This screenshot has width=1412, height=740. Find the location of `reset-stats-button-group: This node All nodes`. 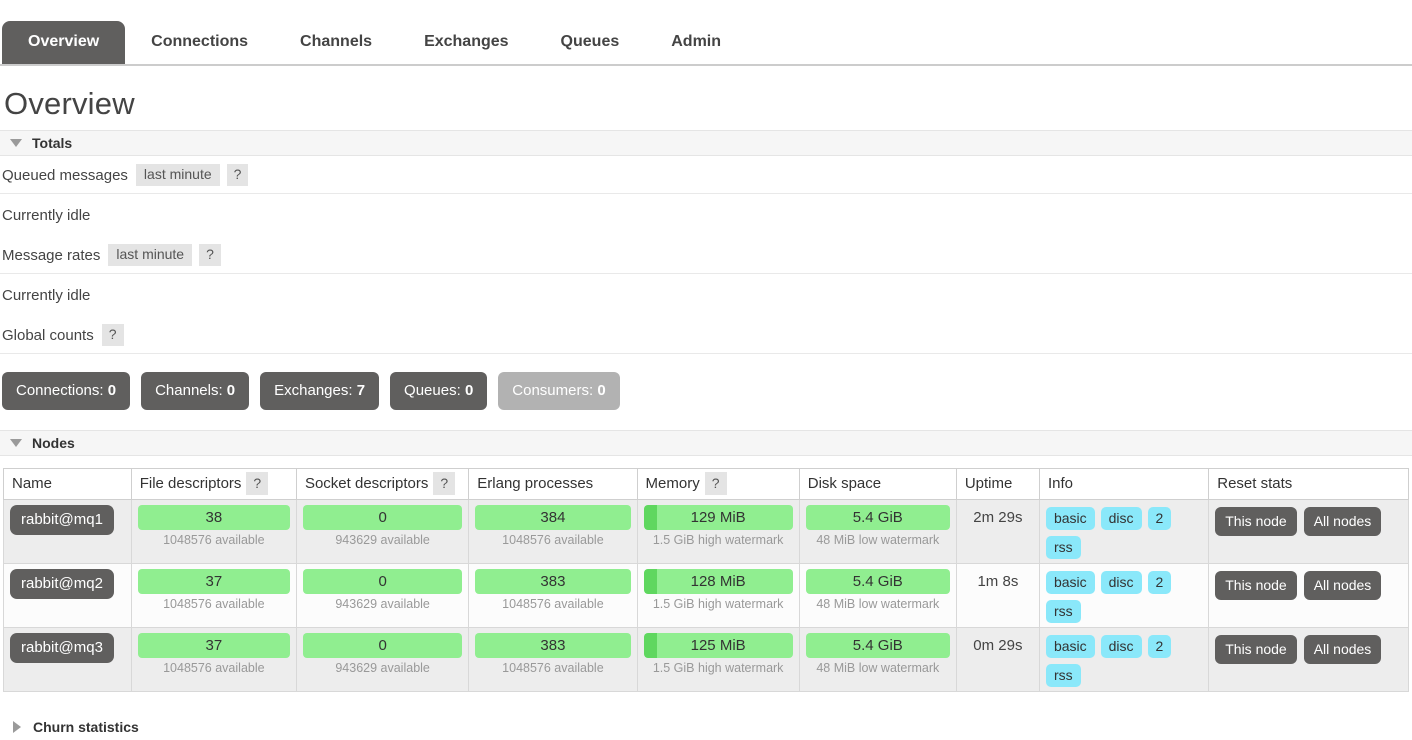

reset-stats-button-group: This node All nodes is located at coordinates (1308, 584).